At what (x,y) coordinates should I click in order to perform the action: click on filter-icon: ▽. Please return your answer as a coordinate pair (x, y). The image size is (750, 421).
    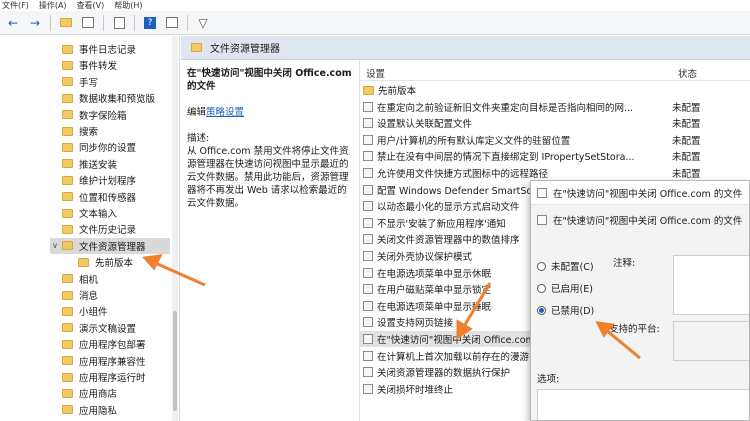
    Looking at the image, I should click on (203, 23).